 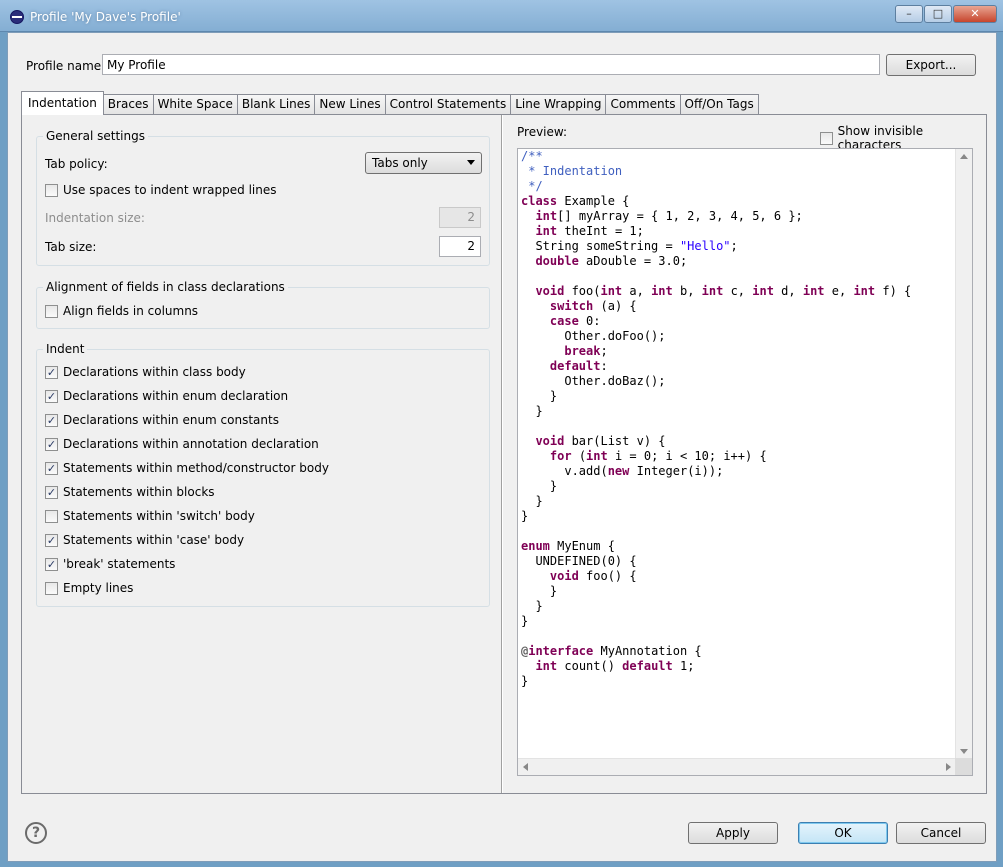 What do you see at coordinates (593, 306) in the screenshot?
I see `code-line: switch (a) {` at bounding box center [593, 306].